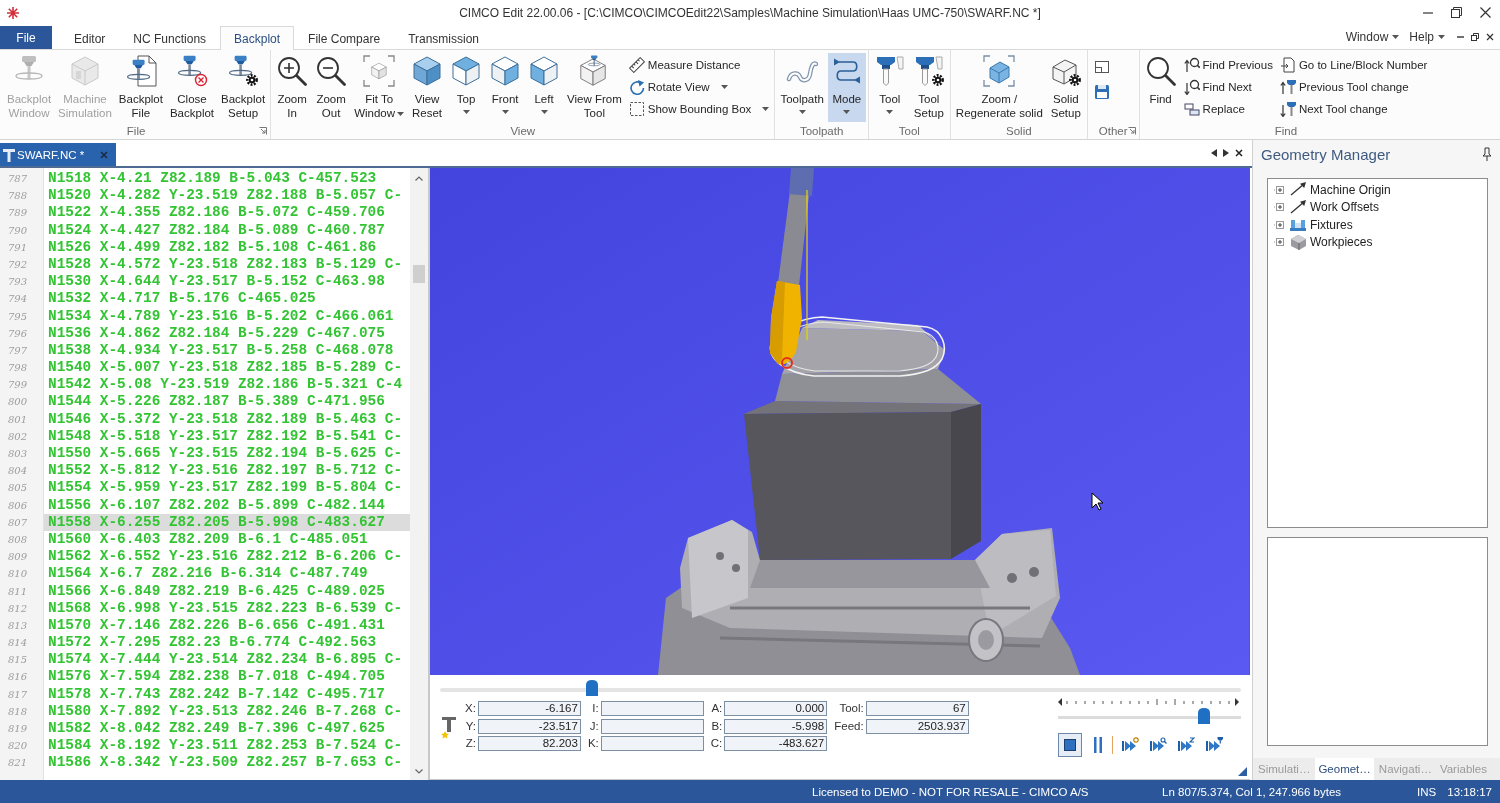  Describe the element at coordinates (419, 274) in the screenshot. I see `scrollbar-thumb` at that location.